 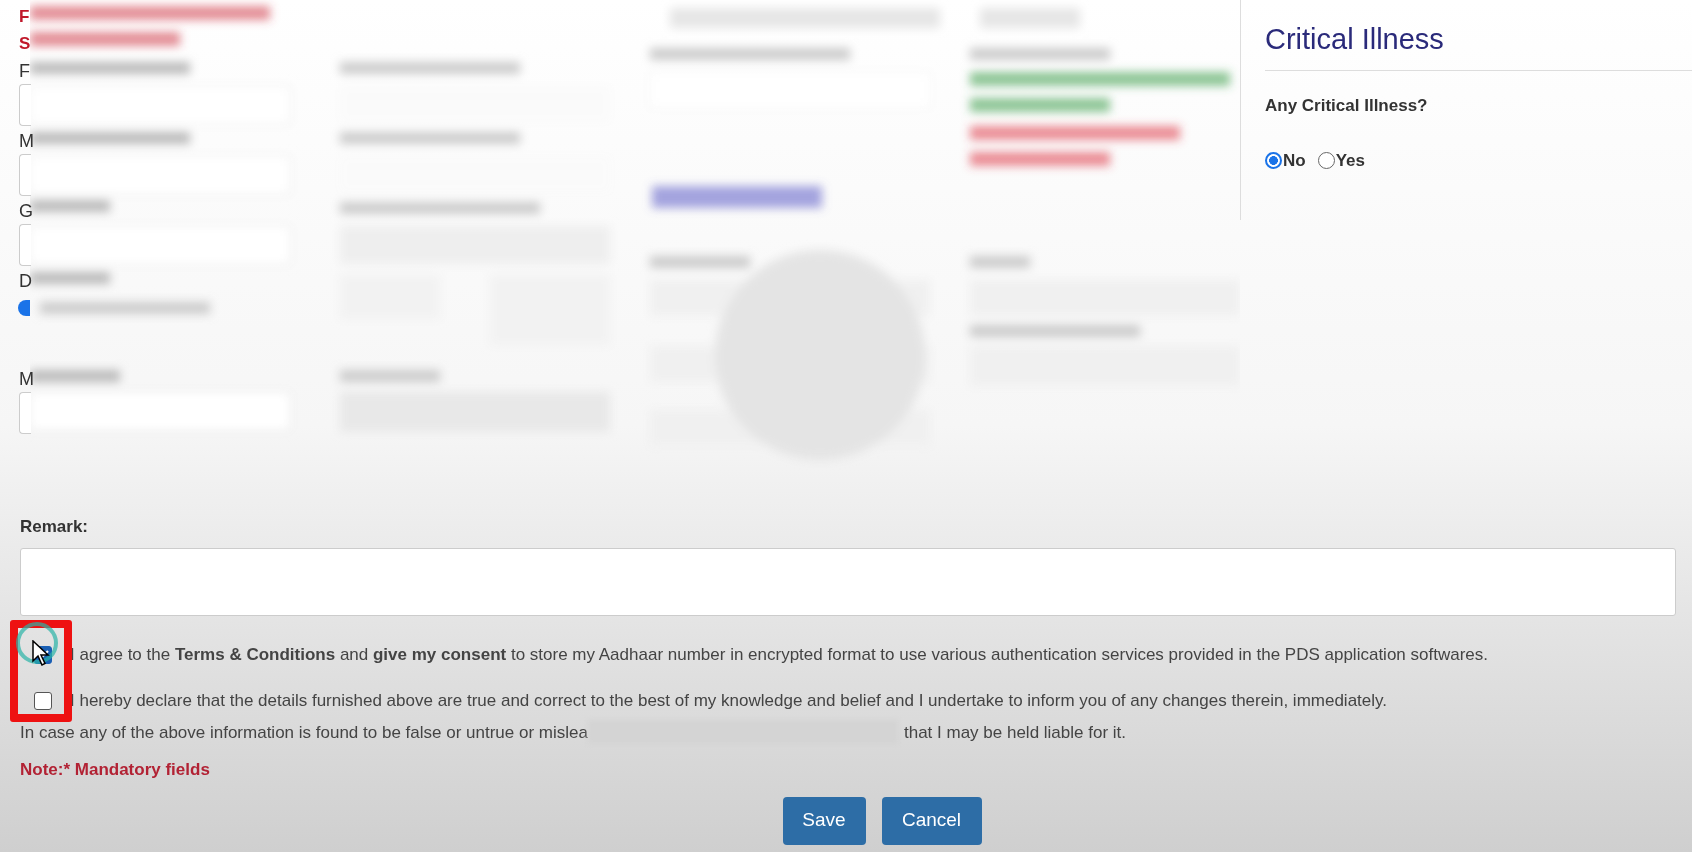 What do you see at coordinates (1347, 105) in the screenshot?
I see `question-label: Any Critical Illness?` at bounding box center [1347, 105].